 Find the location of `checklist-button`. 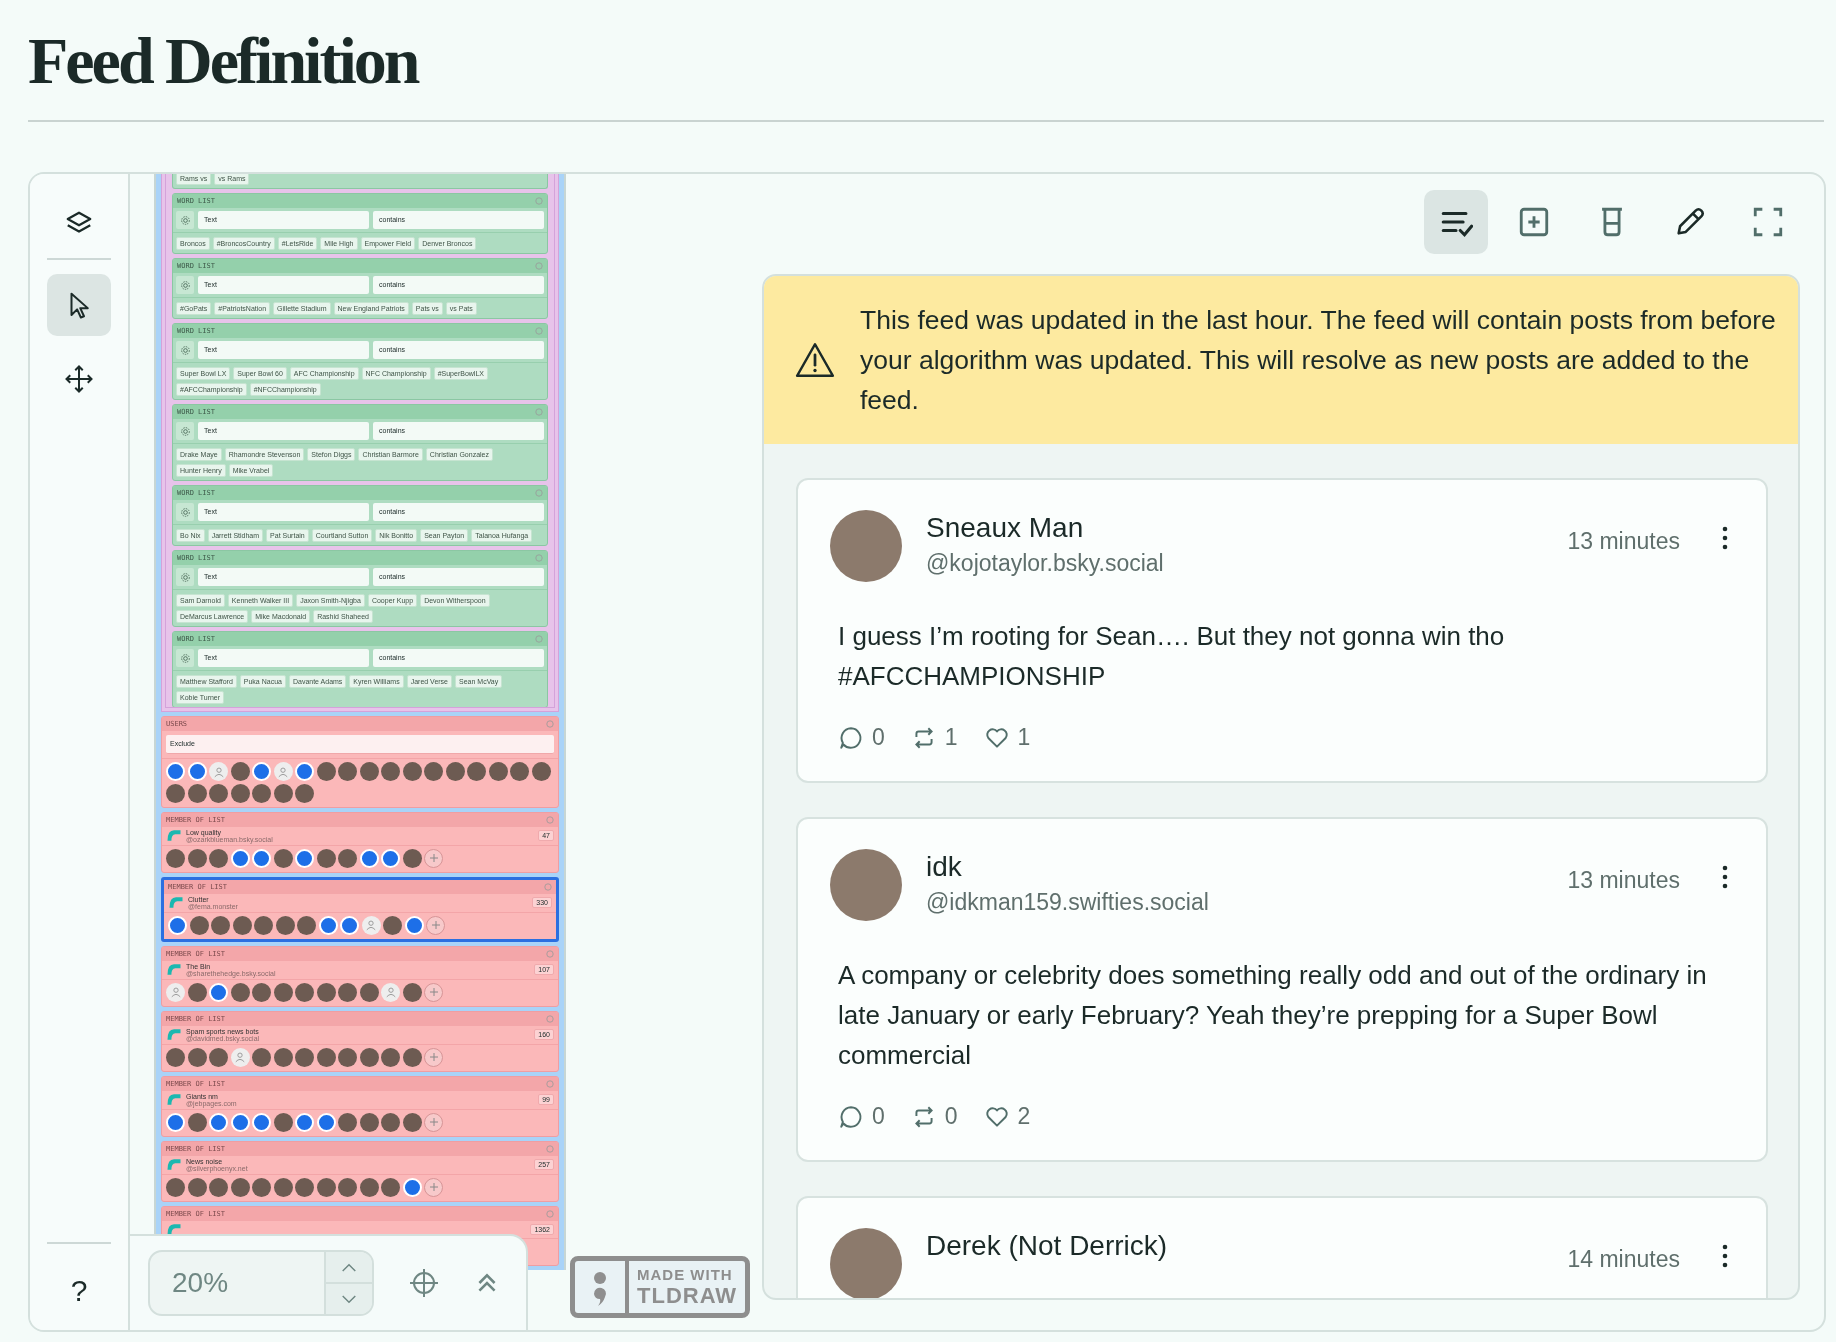

checklist-button is located at coordinates (1456, 222).